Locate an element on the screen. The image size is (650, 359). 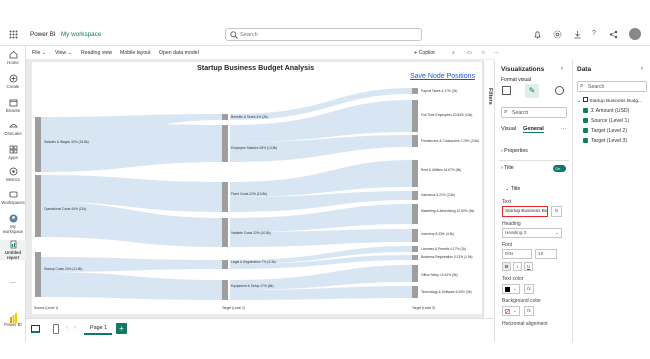
avatar is located at coordinates (635, 34).